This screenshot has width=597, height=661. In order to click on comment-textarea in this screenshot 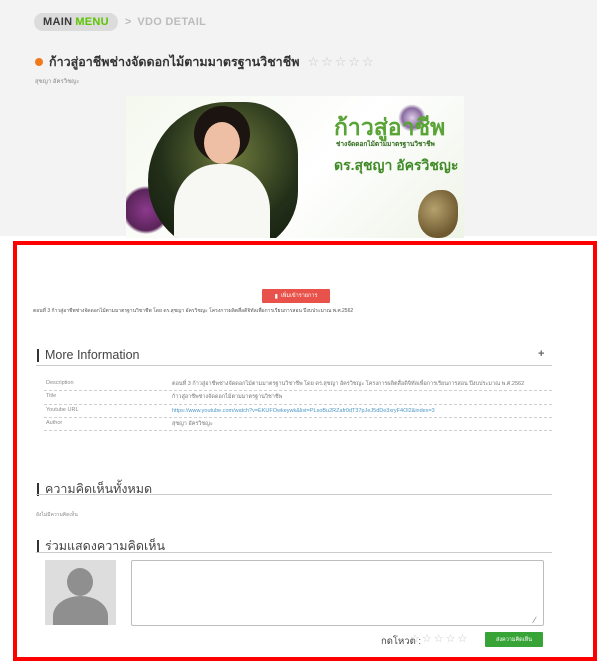, I will do `click(337, 593)`.